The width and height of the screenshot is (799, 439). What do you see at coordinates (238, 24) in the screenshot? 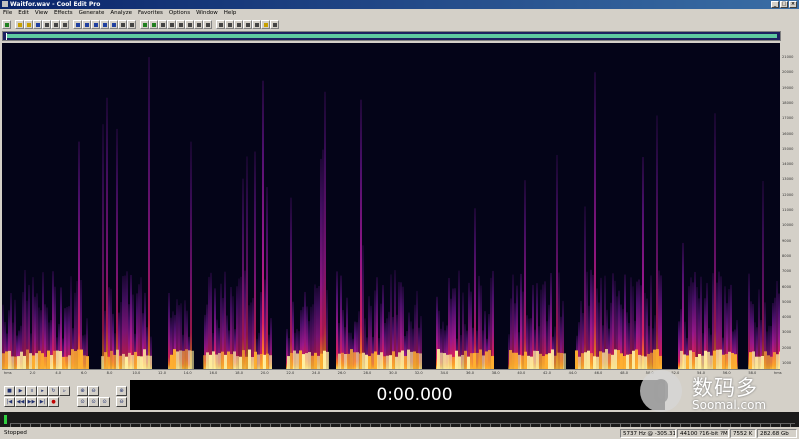
I see `normalize-button` at bounding box center [238, 24].